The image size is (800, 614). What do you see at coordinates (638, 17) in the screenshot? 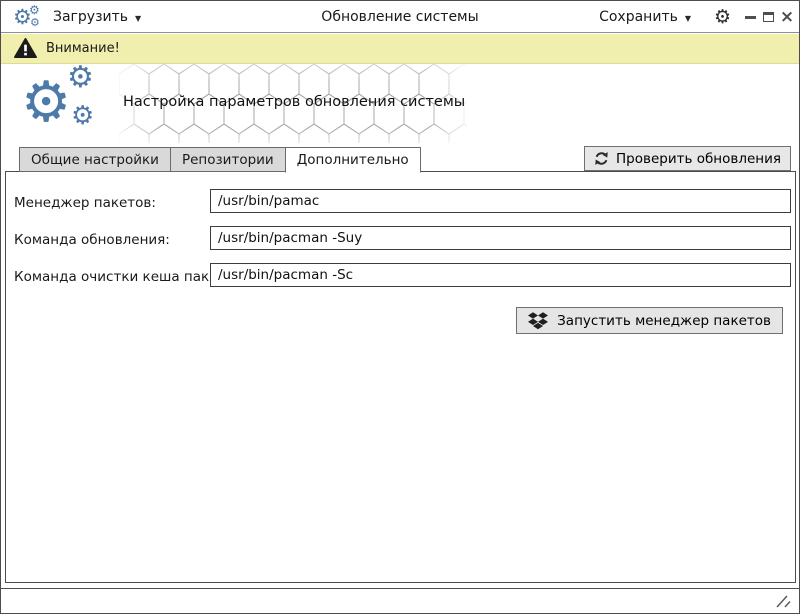
I see `save-menu-label: Сохранить` at bounding box center [638, 17].